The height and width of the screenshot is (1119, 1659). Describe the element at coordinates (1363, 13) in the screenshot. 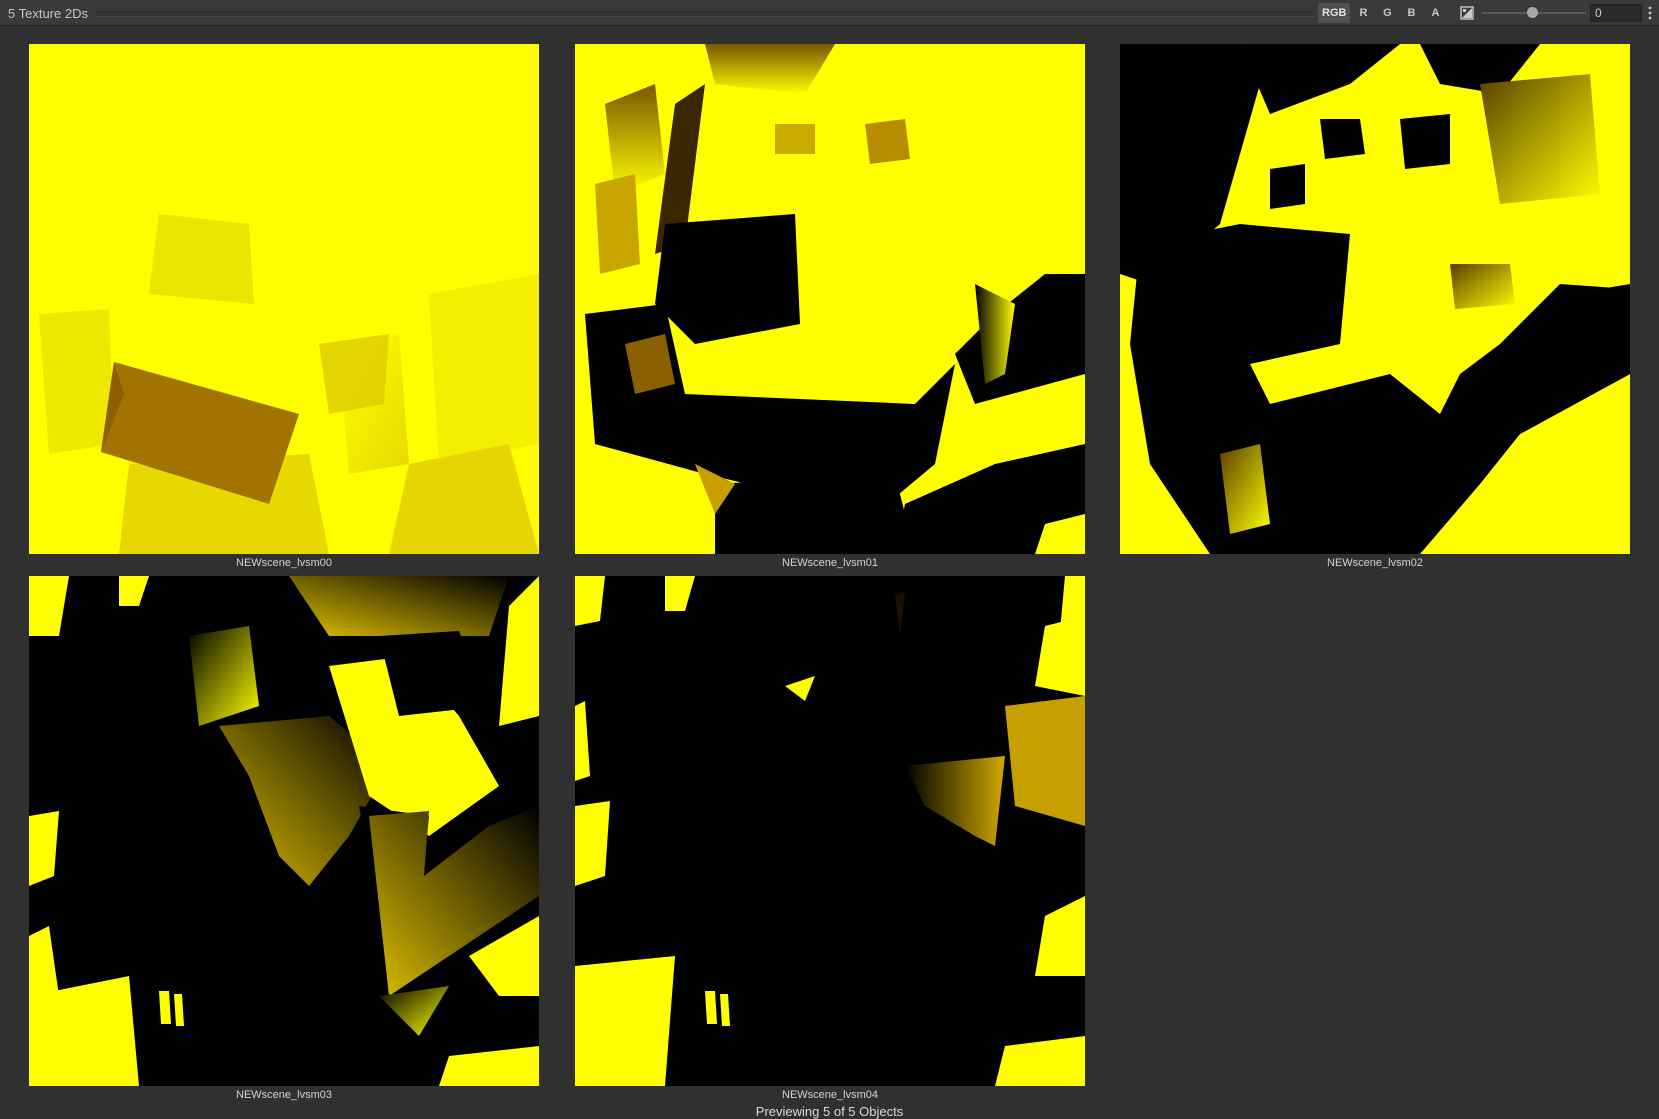

I see `channel-r-button: R` at that location.